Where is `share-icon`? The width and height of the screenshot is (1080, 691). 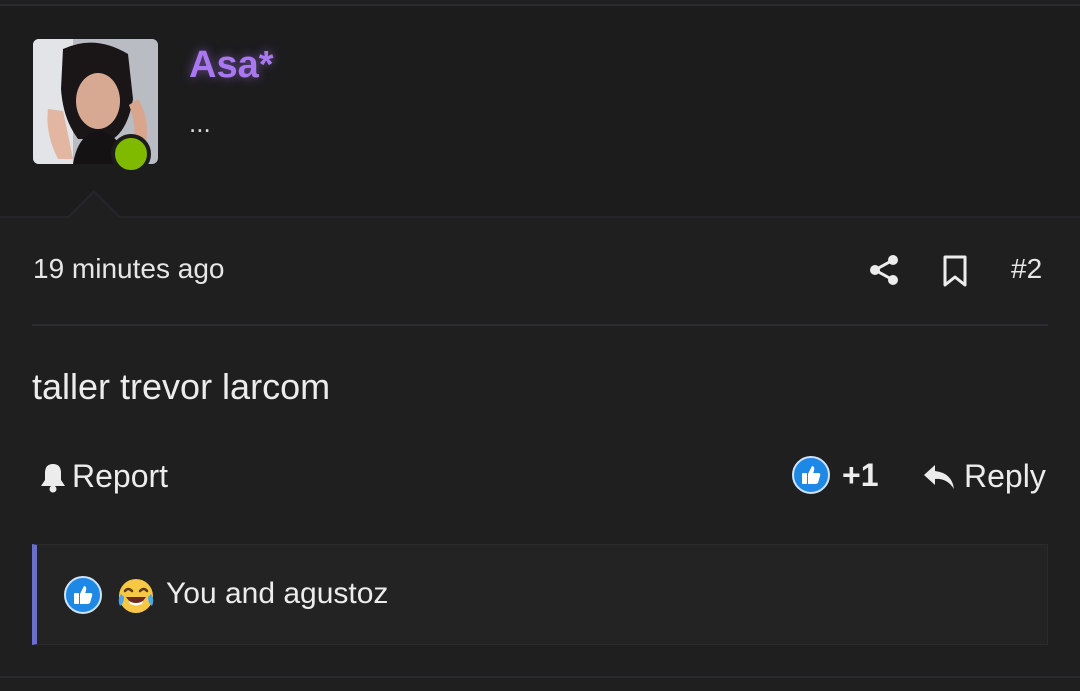
share-icon is located at coordinates (884, 270).